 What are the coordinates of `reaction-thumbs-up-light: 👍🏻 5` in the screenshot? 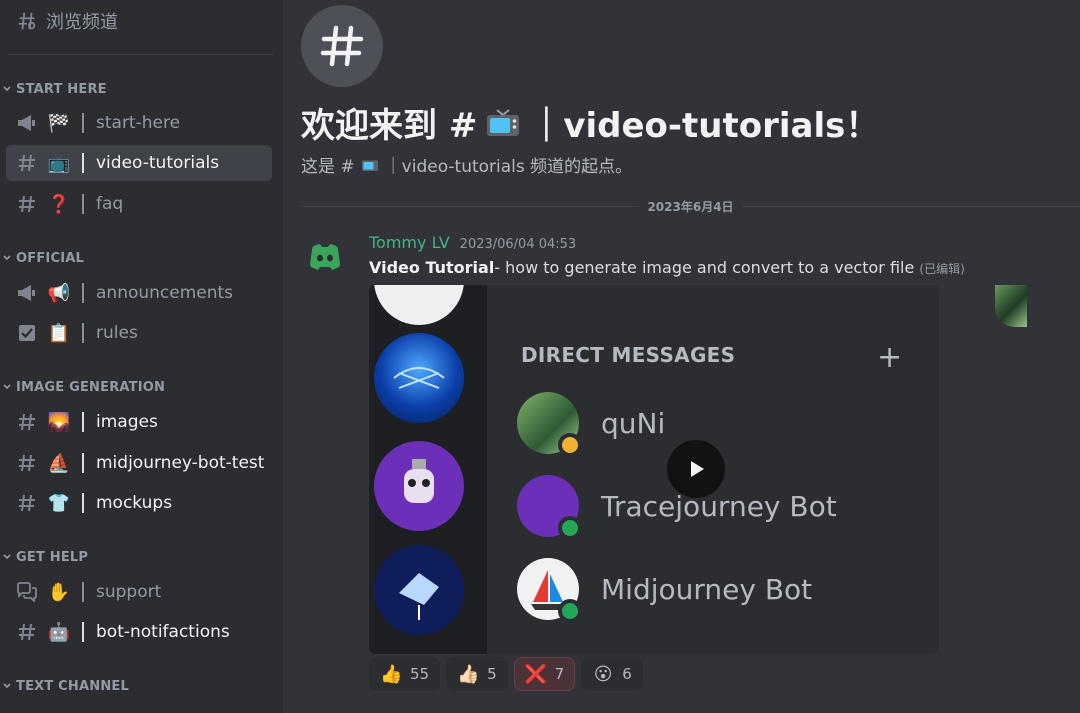 It's located at (477, 674).